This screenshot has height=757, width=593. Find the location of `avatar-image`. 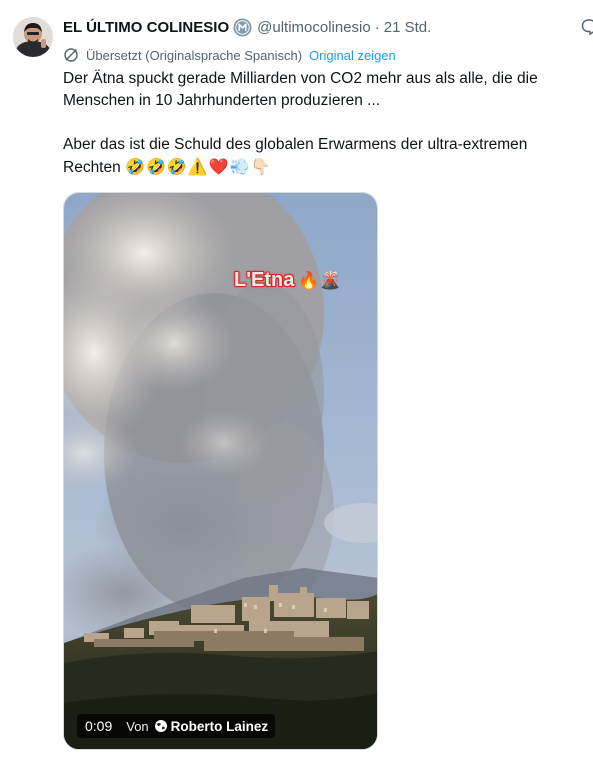

avatar-image is located at coordinates (33, 37).